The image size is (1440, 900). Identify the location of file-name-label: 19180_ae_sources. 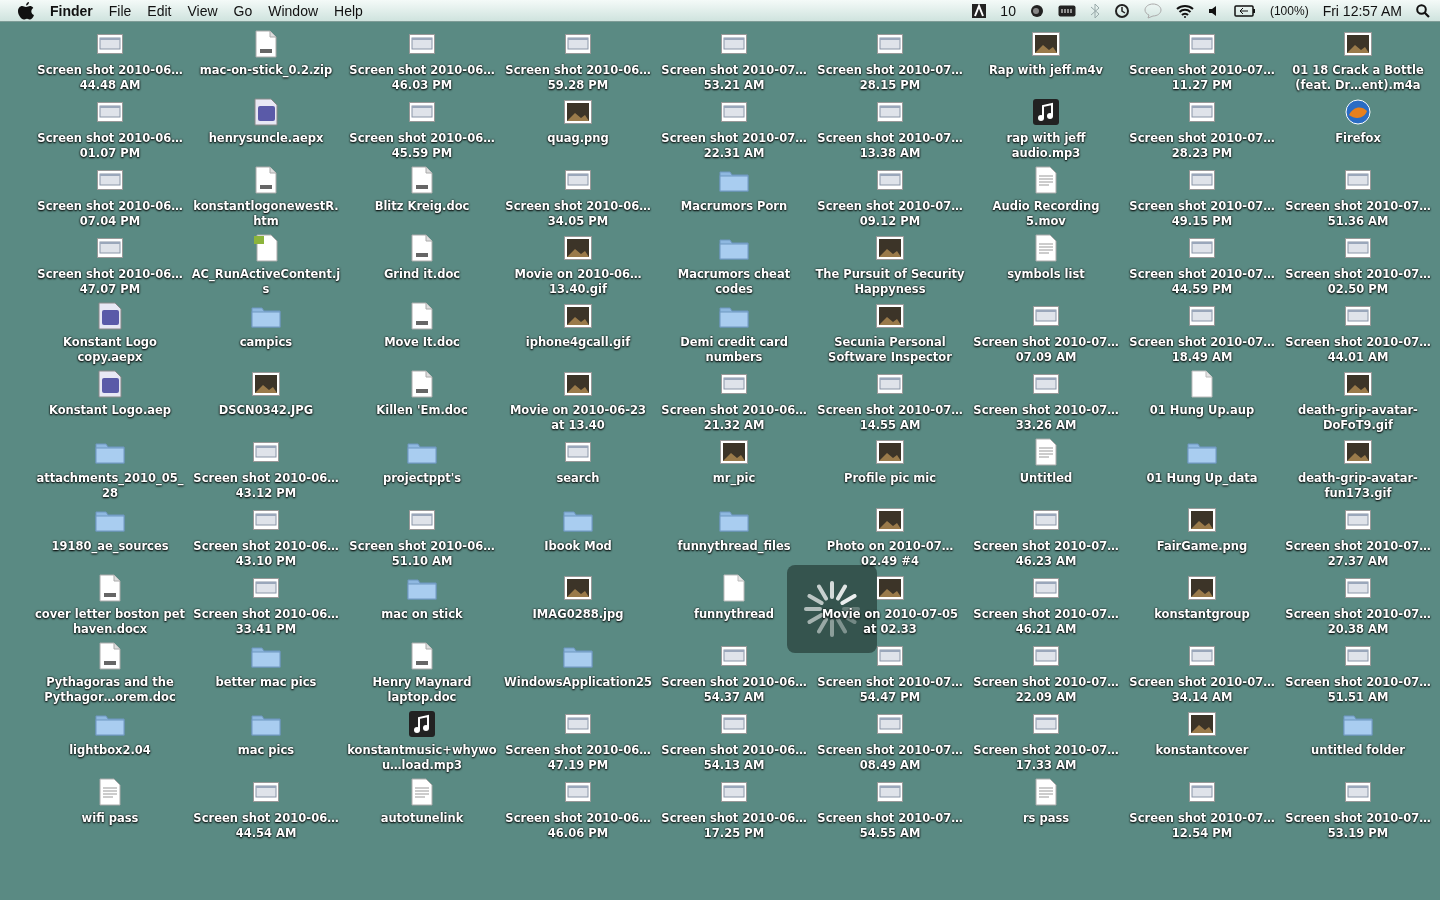
(110, 546).